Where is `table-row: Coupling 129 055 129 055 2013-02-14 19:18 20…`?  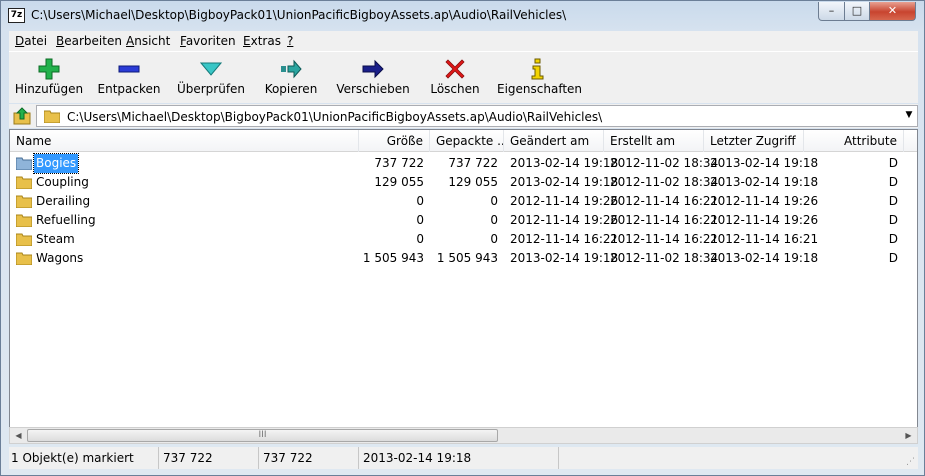
table-row: Coupling 129 055 129 055 2013-02-14 19:18 20… is located at coordinates (463, 182).